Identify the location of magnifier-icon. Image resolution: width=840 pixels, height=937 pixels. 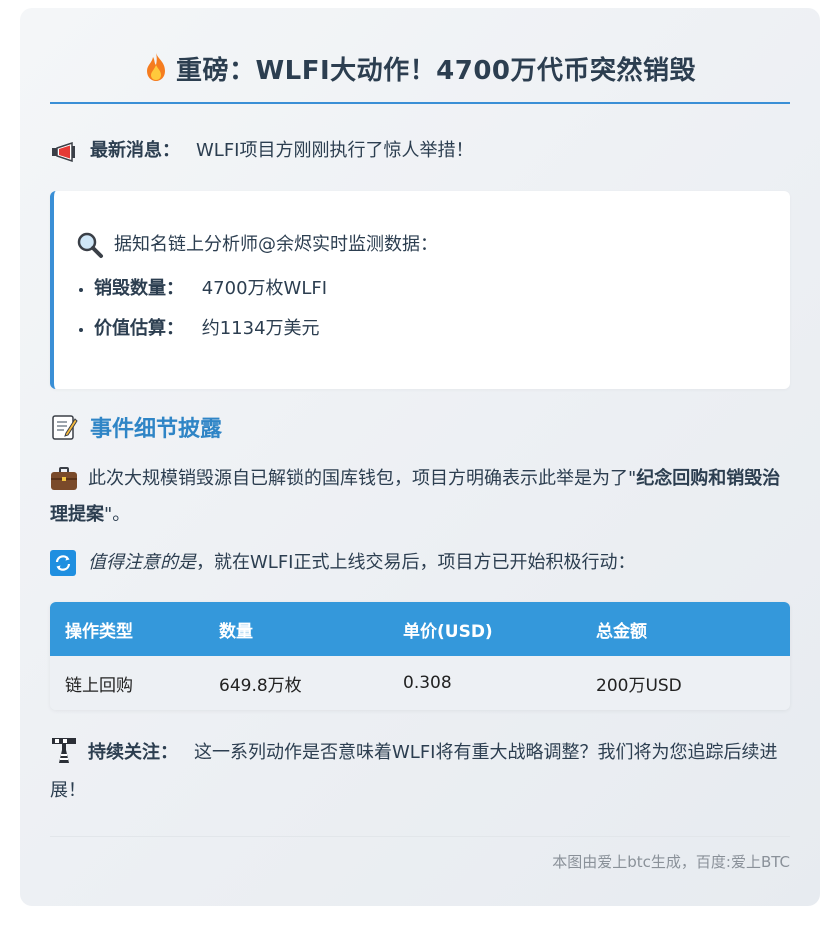
(90, 245).